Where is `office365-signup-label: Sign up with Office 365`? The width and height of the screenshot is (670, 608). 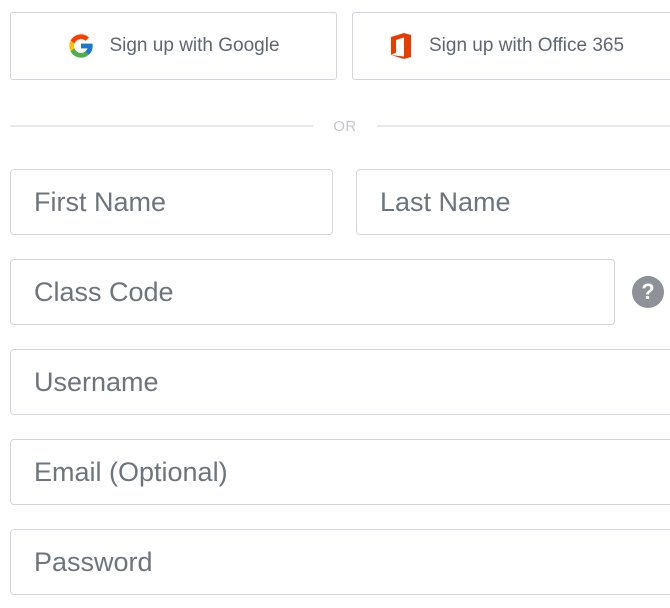 office365-signup-label: Sign up with Office 365 is located at coordinates (527, 45).